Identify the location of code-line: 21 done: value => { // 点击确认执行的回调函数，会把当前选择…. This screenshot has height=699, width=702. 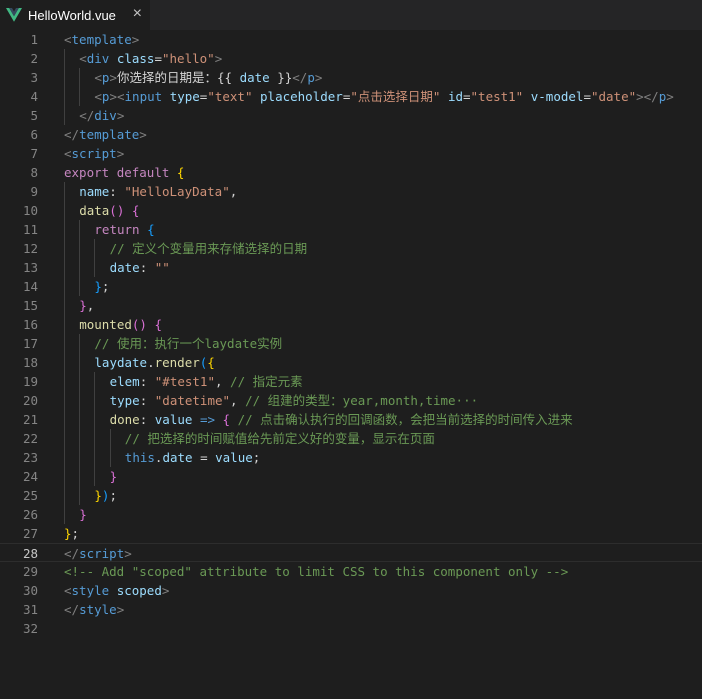
(351, 419).